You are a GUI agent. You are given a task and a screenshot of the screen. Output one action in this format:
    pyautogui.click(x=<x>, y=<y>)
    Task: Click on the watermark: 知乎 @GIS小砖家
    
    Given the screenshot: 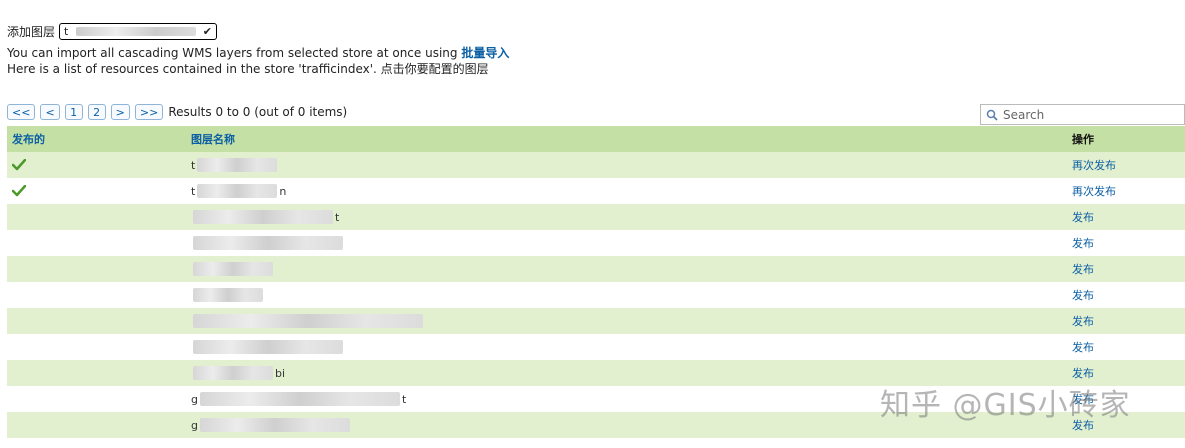 What is the action you would take?
    pyautogui.click(x=1005, y=405)
    